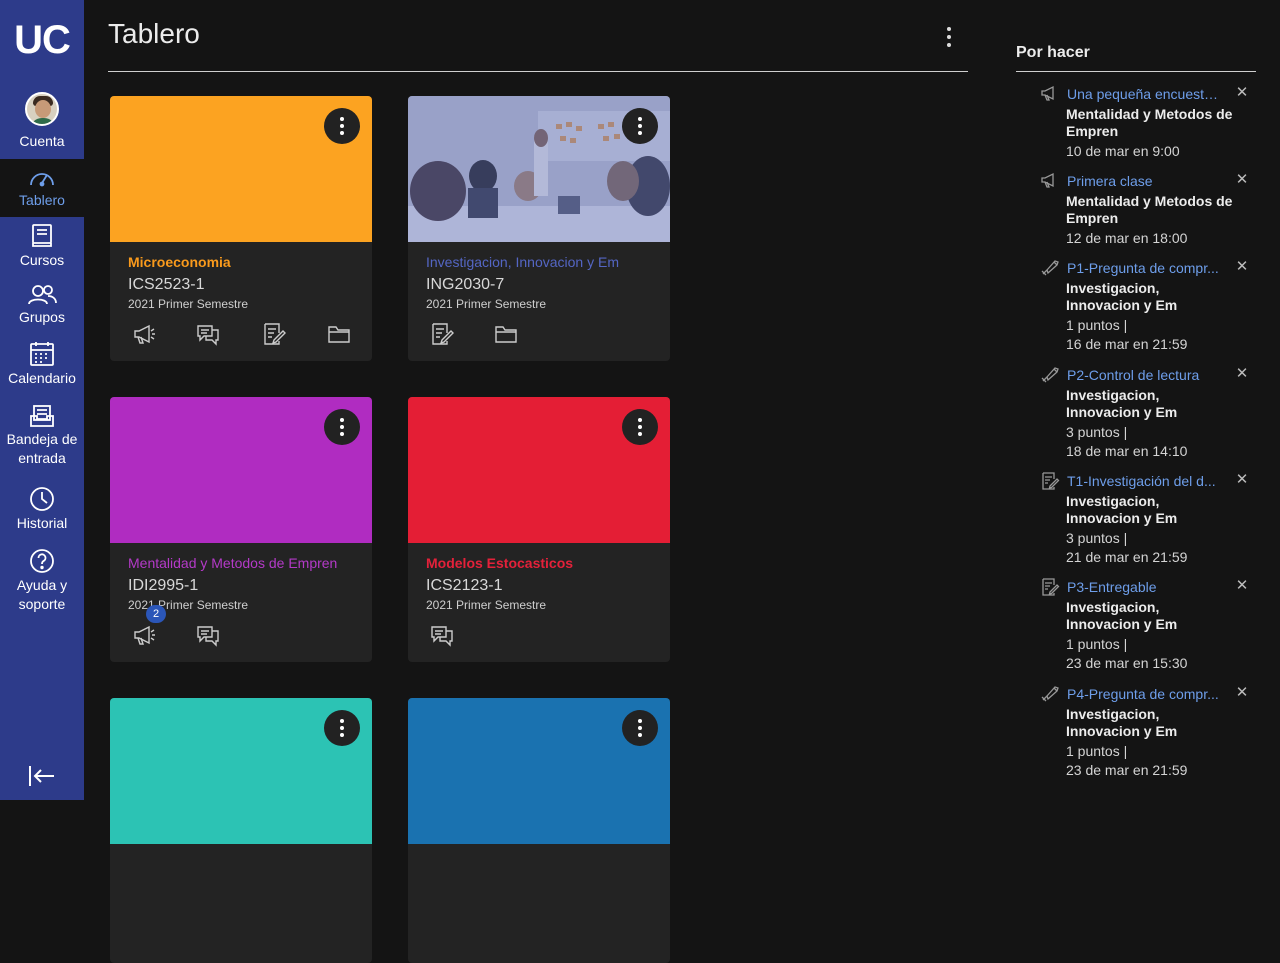  Describe the element at coordinates (1047, 93) in the screenshot. I see `announcement-icon` at that location.